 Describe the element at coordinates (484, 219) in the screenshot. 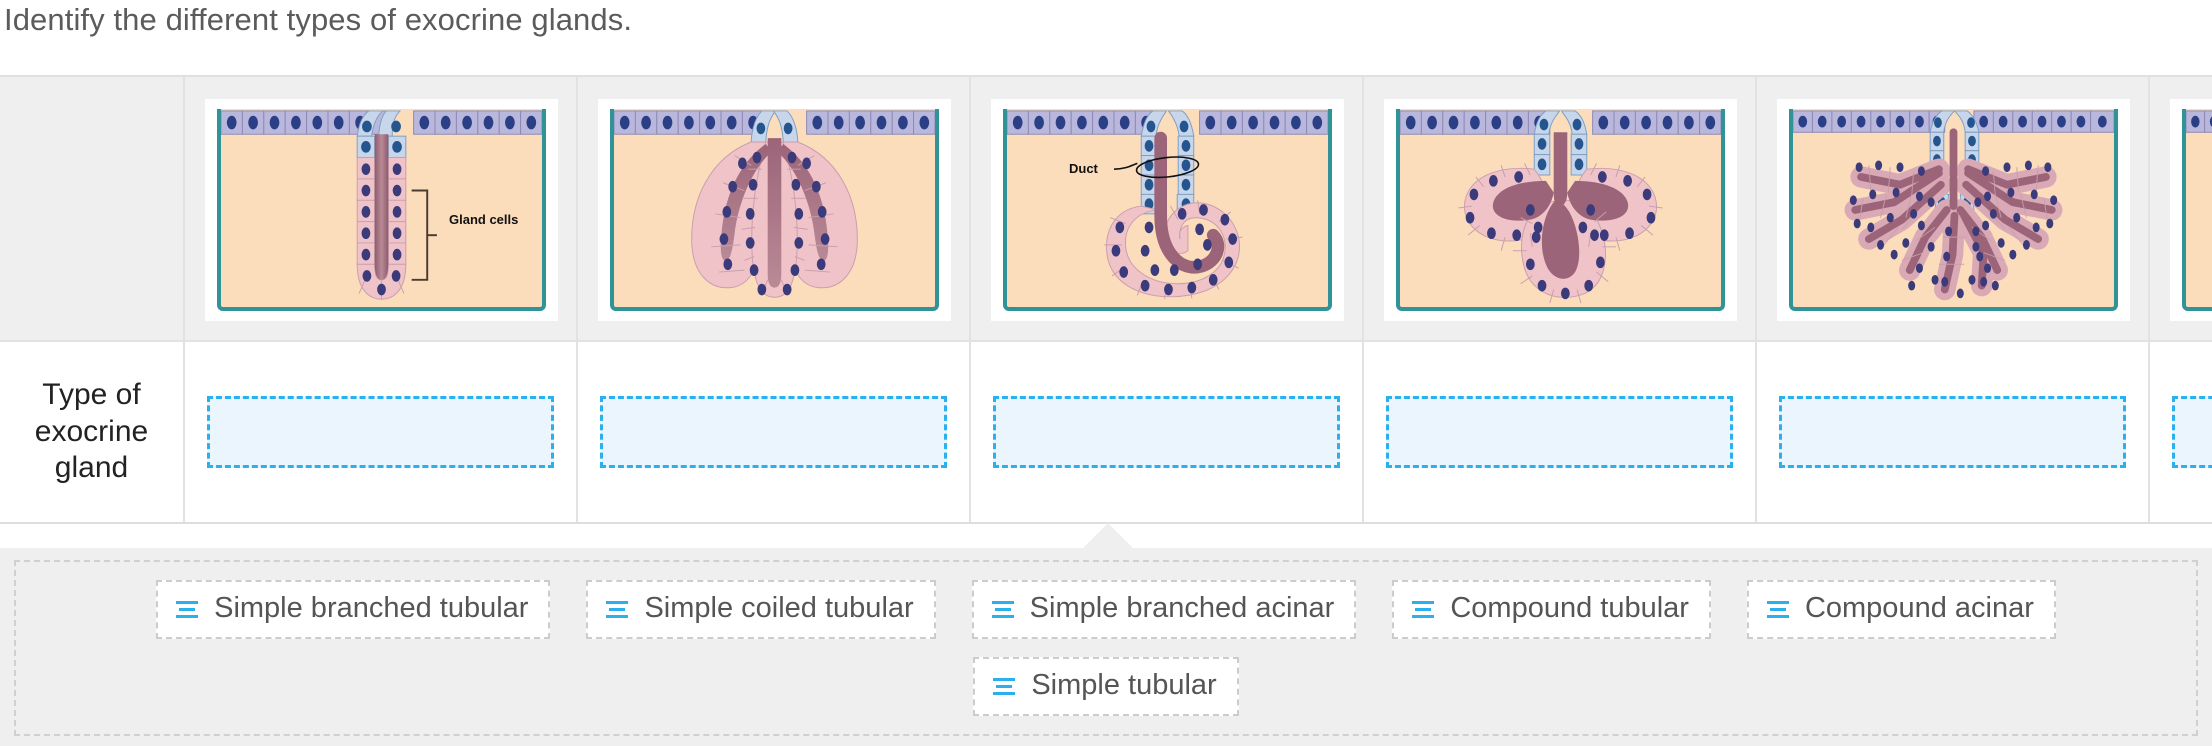

I see `gland-cells-label: Gland cells` at that location.